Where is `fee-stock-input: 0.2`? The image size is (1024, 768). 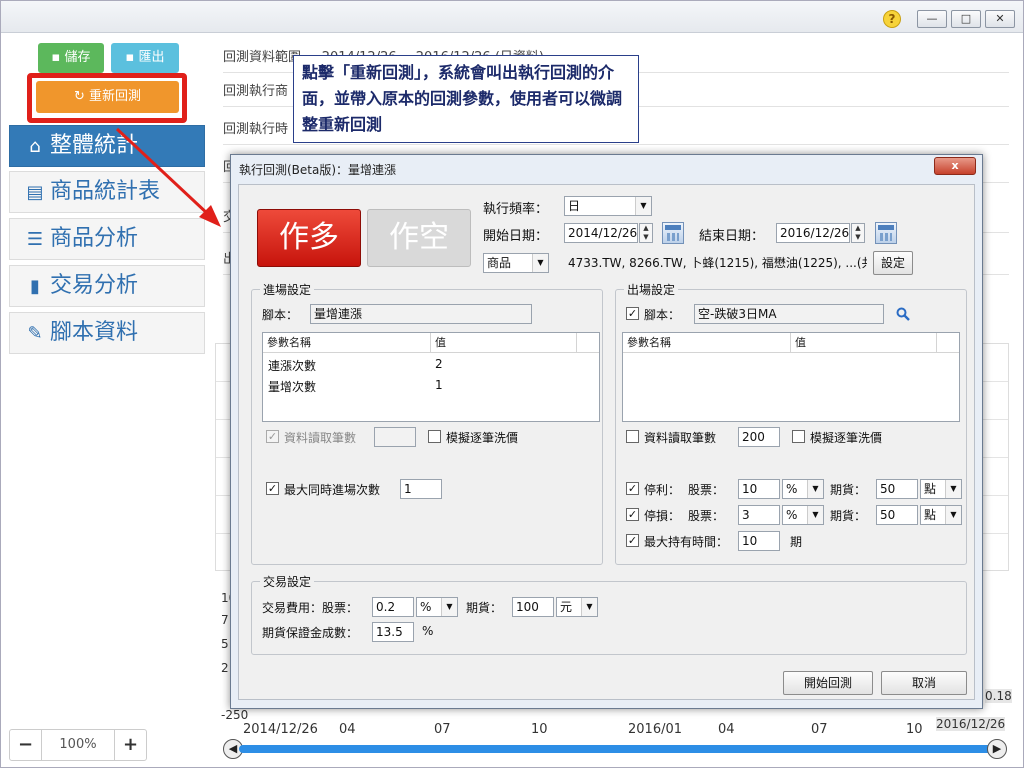 fee-stock-input: 0.2 is located at coordinates (393, 607).